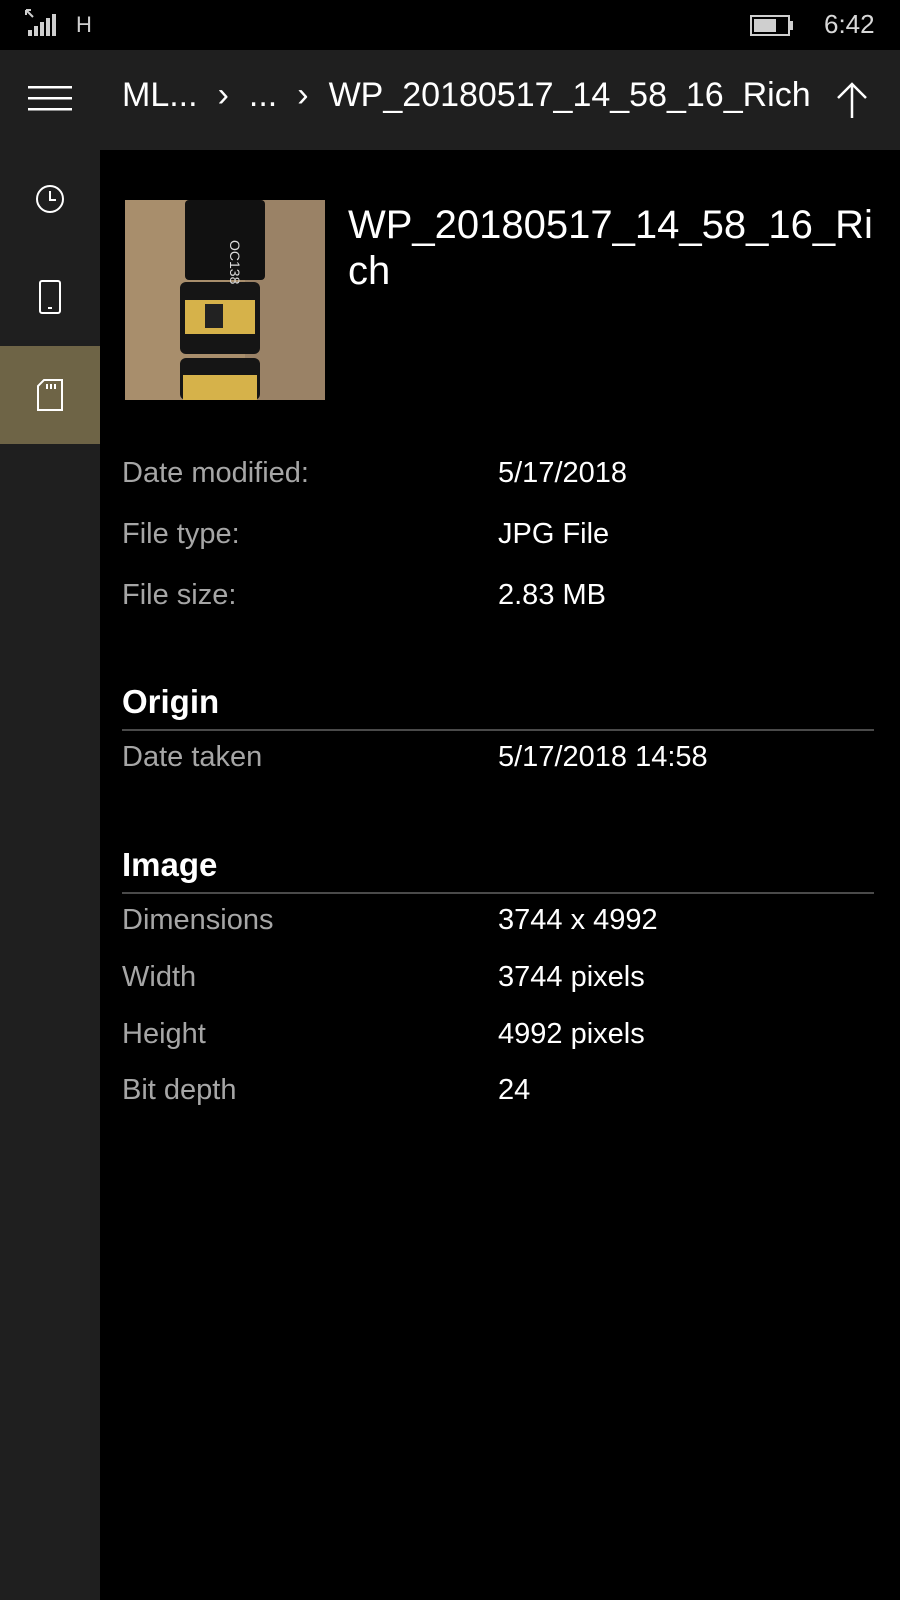  I want to click on date-modified-label: Date modified:, so click(215, 473).